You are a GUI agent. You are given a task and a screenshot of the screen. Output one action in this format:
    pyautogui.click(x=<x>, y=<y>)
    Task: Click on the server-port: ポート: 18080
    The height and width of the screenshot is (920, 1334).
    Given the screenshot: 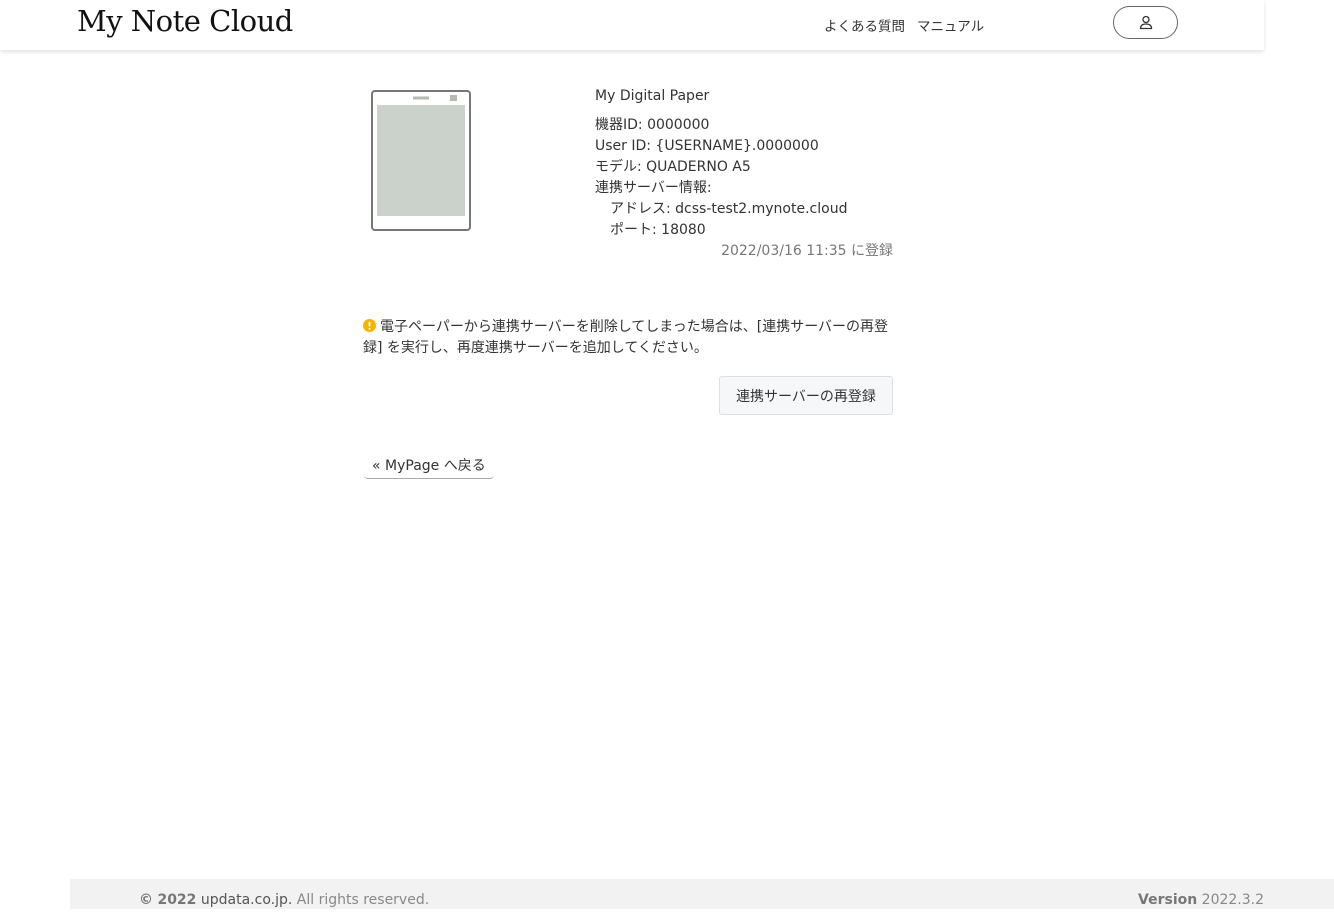 What is the action you would take?
    pyautogui.click(x=658, y=230)
    